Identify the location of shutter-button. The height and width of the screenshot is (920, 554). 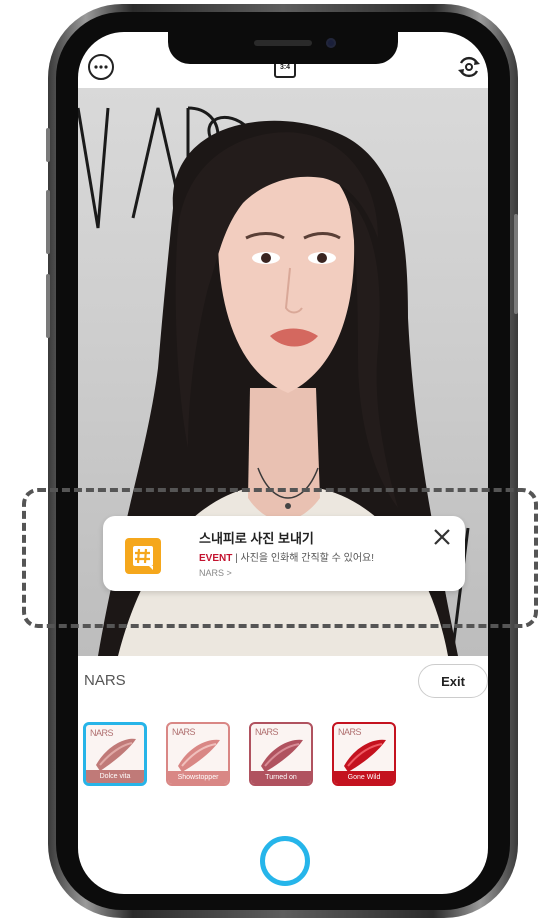
(285, 861).